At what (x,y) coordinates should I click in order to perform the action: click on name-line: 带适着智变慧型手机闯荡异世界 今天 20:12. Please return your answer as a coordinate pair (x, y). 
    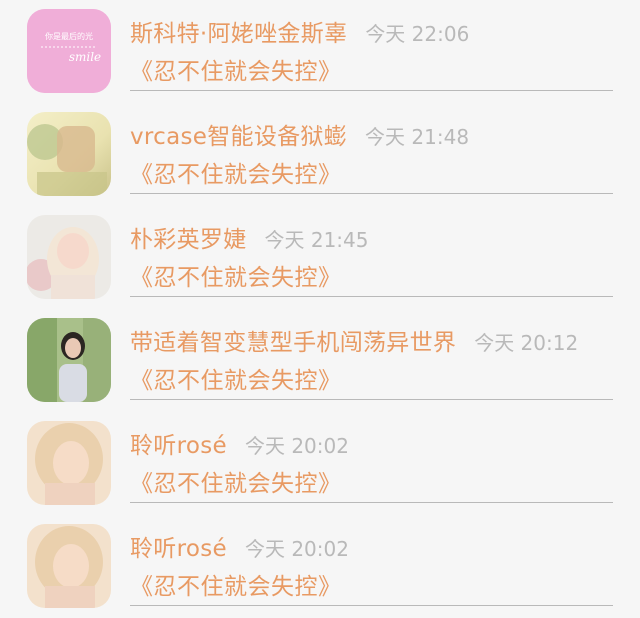
    Looking at the image, I should click on (354, 340).